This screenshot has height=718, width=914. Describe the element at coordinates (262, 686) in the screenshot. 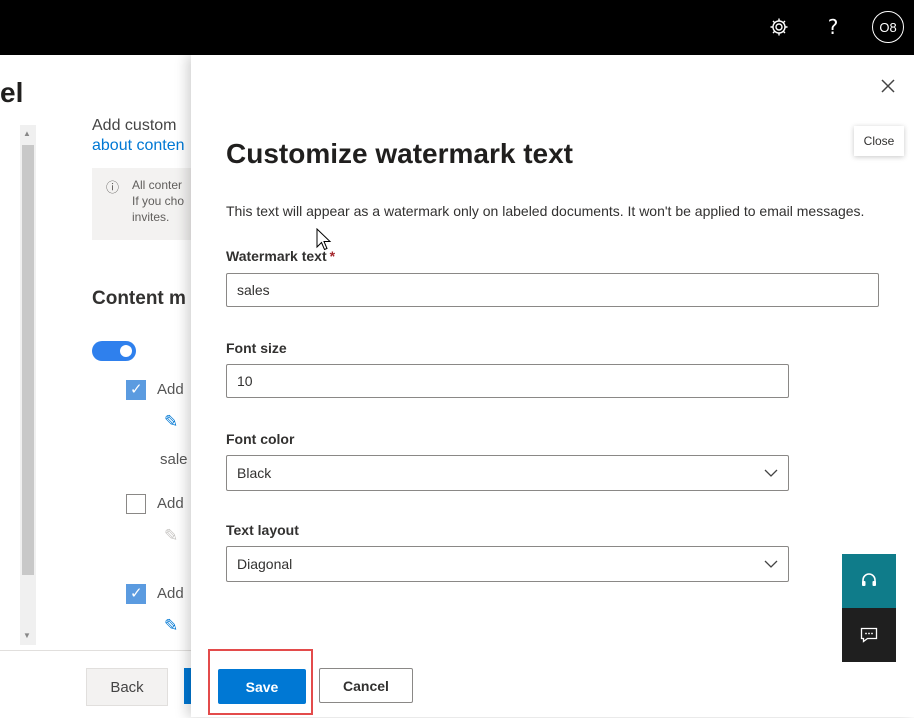

I see `save-button: Save` at that location.